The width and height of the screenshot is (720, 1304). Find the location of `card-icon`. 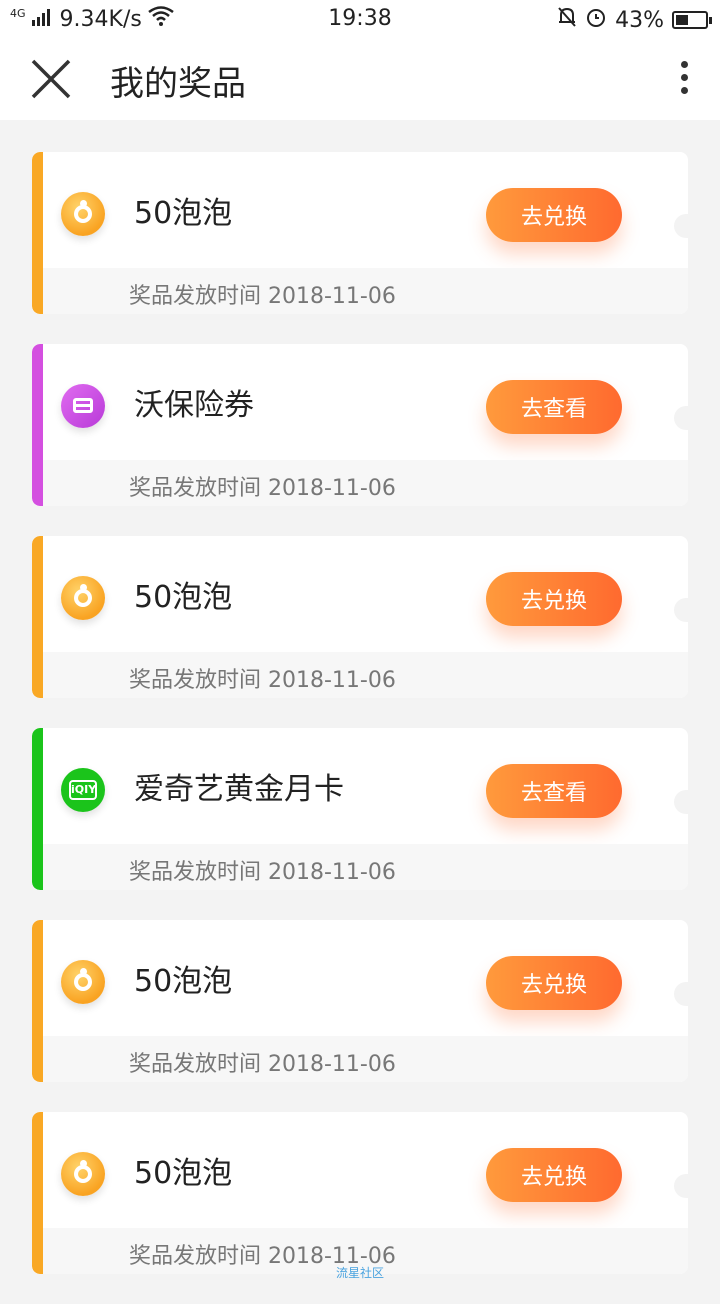

card-icon is located at coordinates (83, 406).